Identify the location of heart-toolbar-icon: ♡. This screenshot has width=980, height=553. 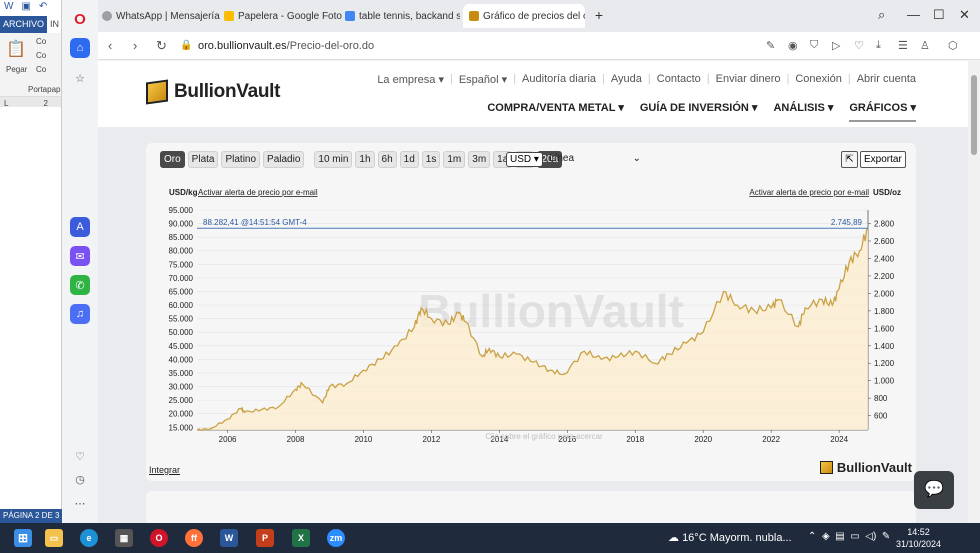
(859, 45).